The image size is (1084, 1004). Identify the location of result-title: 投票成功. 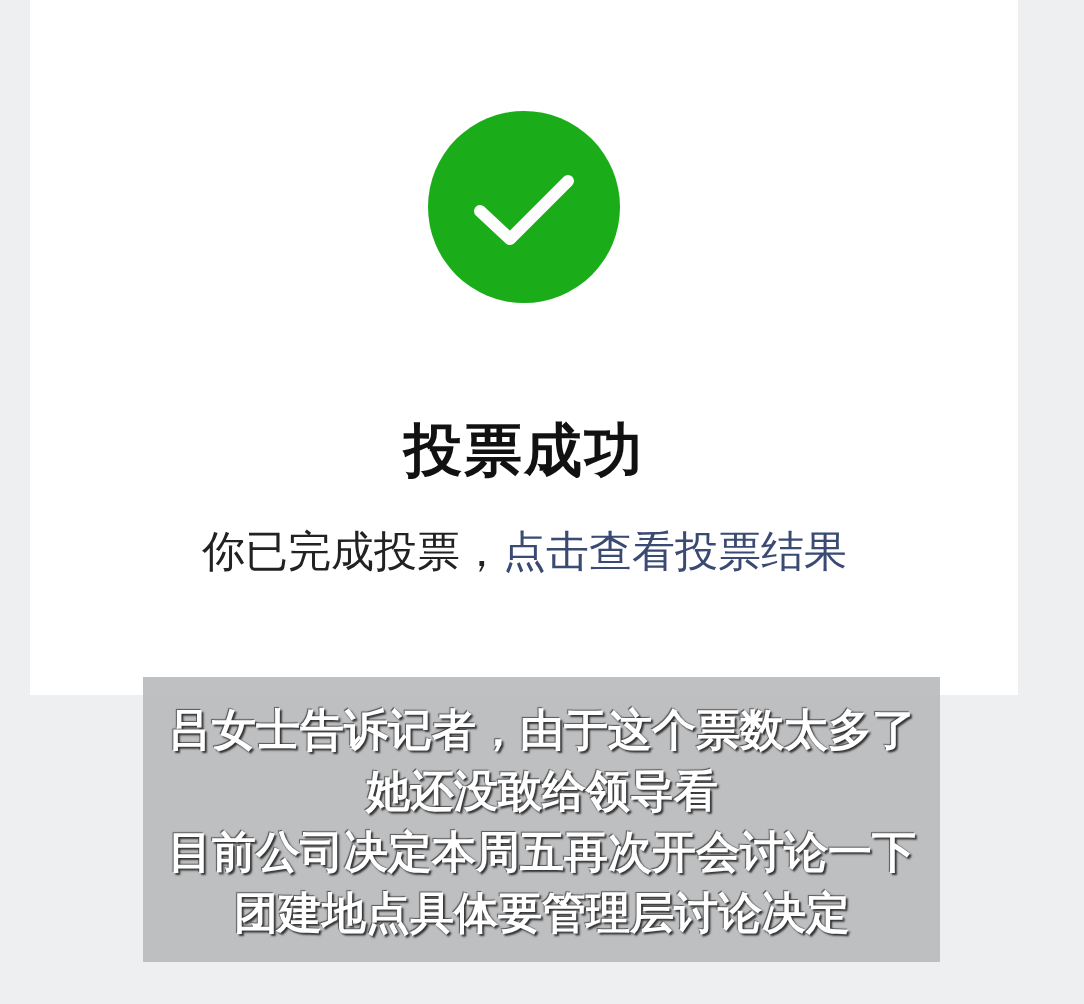
(524, 450).